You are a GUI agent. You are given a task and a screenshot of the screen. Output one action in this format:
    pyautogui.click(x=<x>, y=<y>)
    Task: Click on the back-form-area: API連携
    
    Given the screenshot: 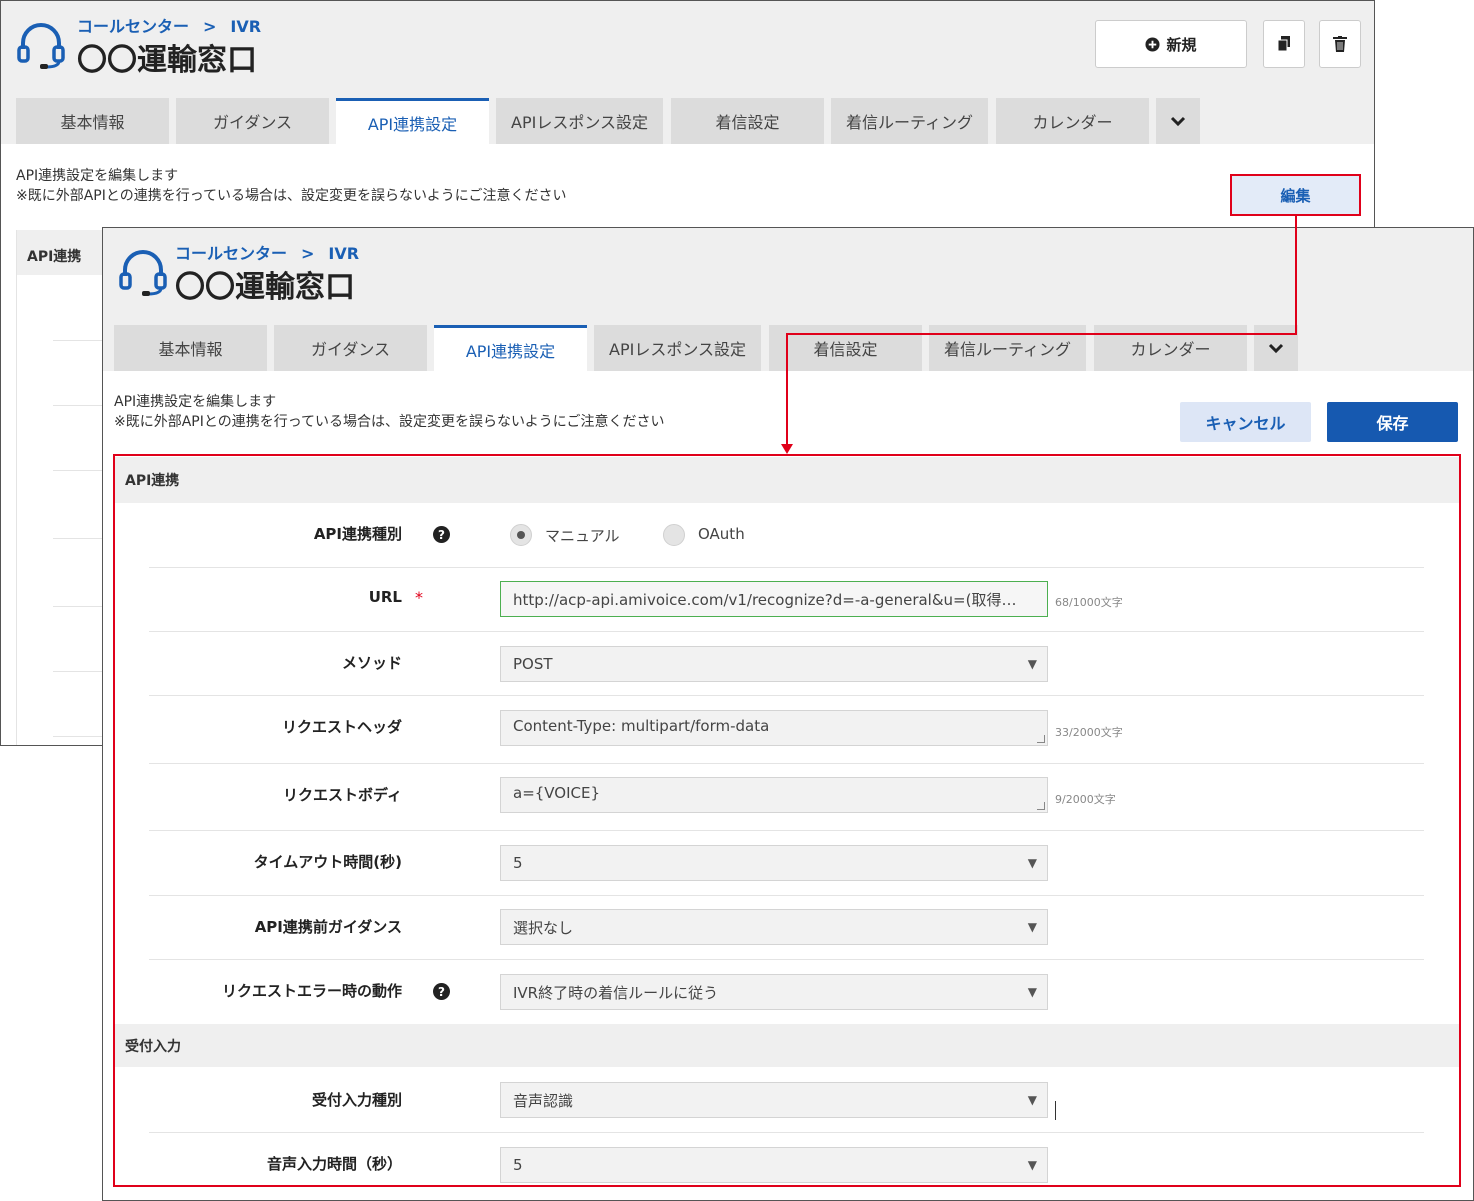 What is the action you would take?
    pyautogui.click(x=64, y=487)
    